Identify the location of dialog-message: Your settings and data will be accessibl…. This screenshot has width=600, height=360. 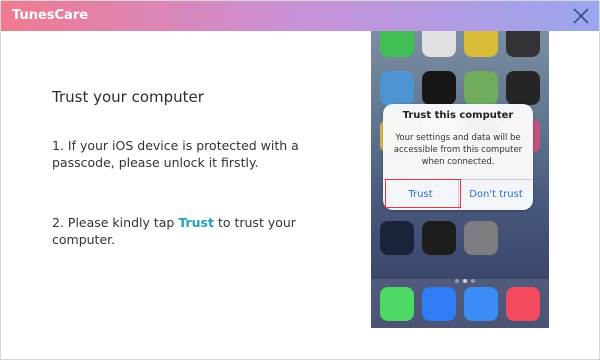
(458, 150).